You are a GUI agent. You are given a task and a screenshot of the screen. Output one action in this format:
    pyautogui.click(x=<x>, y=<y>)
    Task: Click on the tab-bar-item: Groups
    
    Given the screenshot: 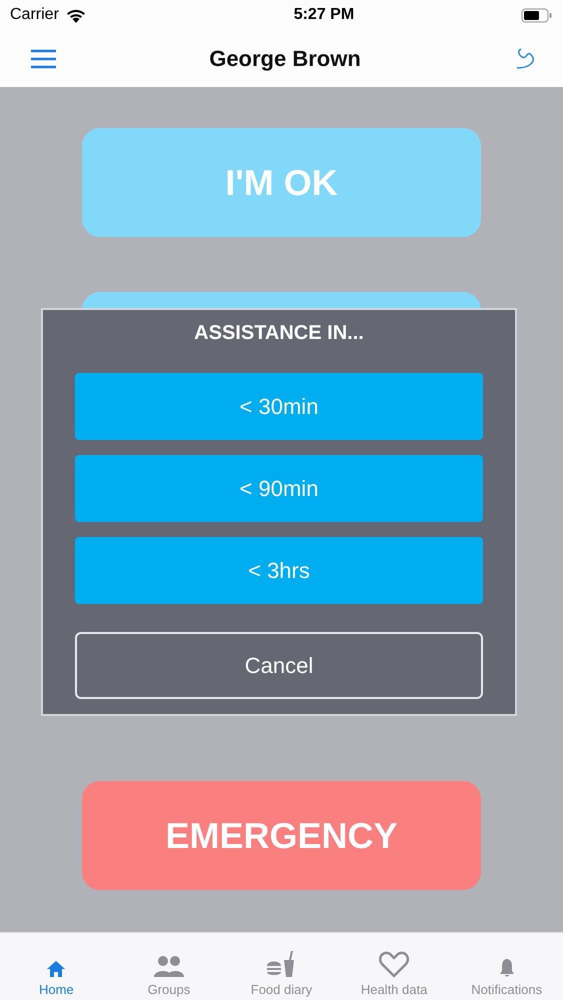 What is the action you would take?
    pyautogui.click(x=169, y=966)
    